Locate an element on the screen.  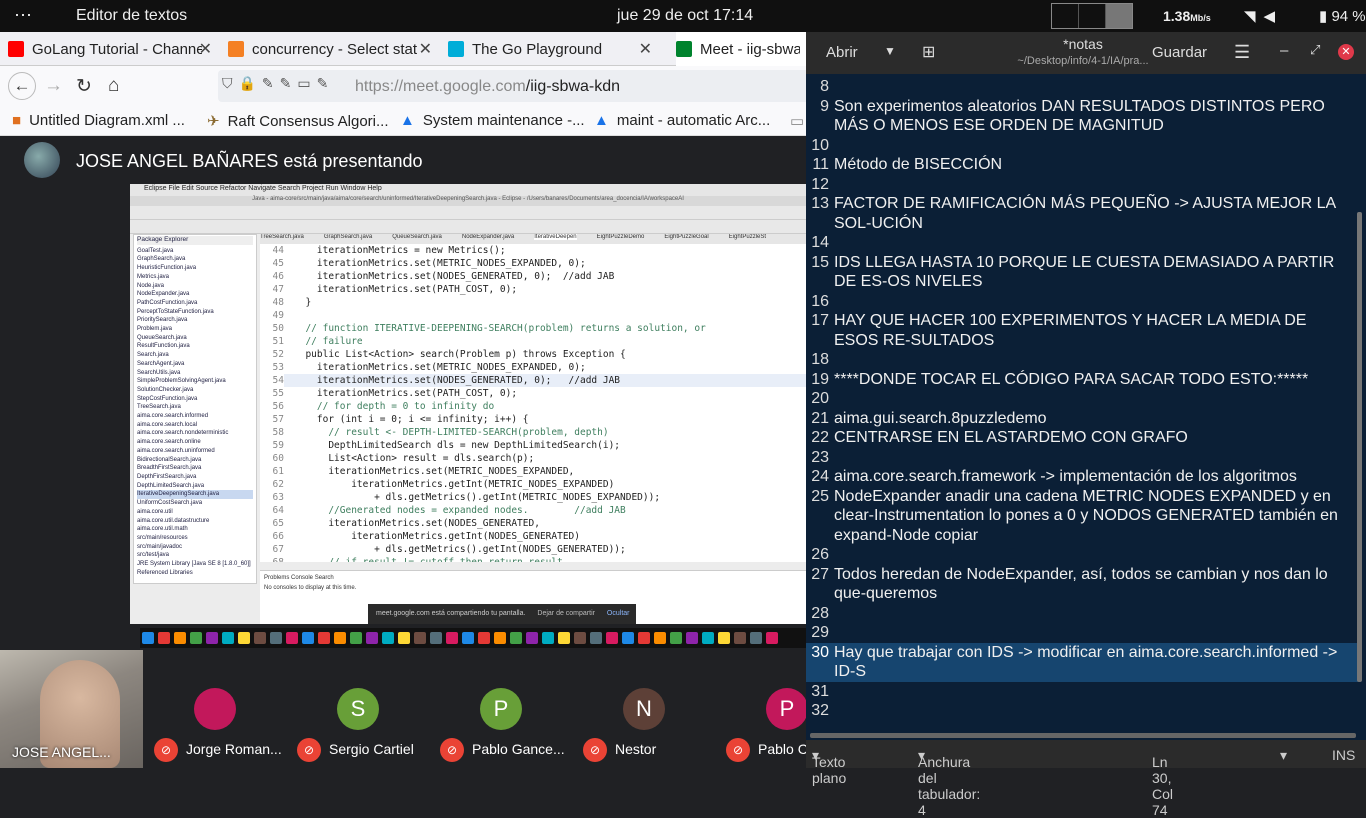
package-file: UniformCostSearch.java is located at coordinates (195, 503).